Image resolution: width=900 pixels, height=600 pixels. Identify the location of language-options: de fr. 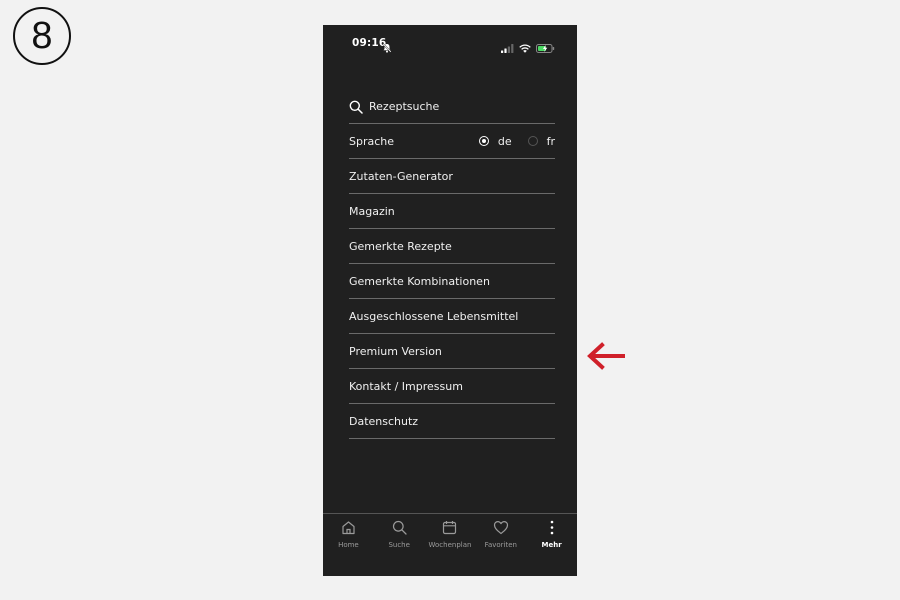
(516, 141).